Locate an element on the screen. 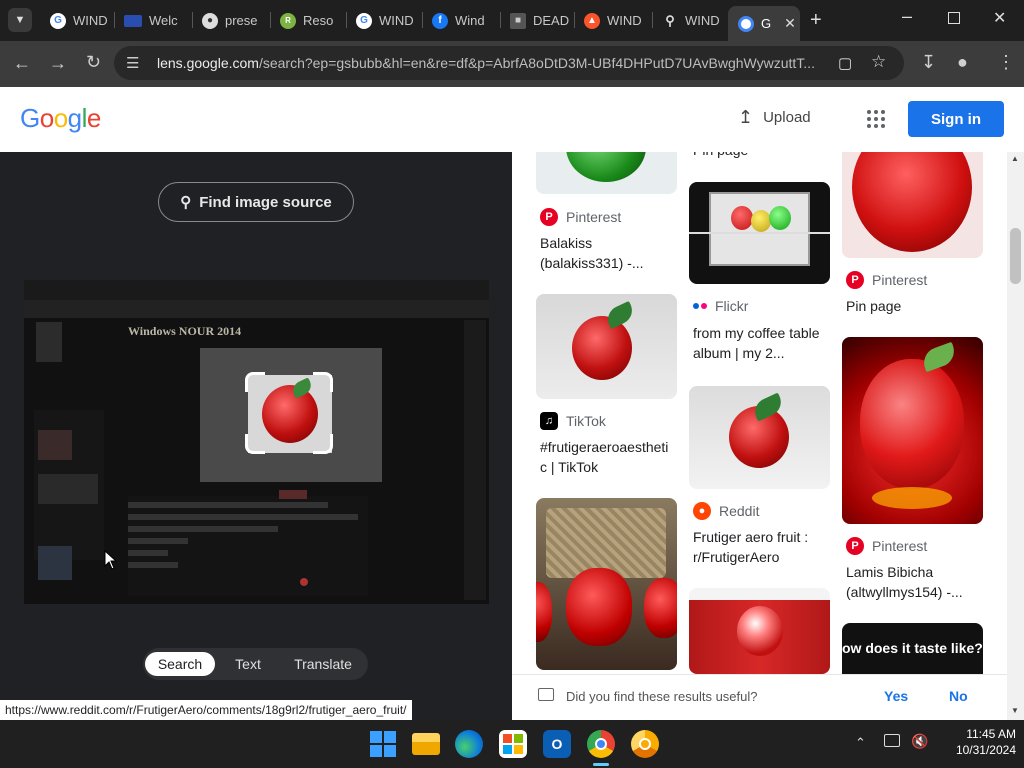 The image size is (1024, 768). result-title: Frutiger aero fruit : r/FrutigerAero is located at coordinates (760, 547).